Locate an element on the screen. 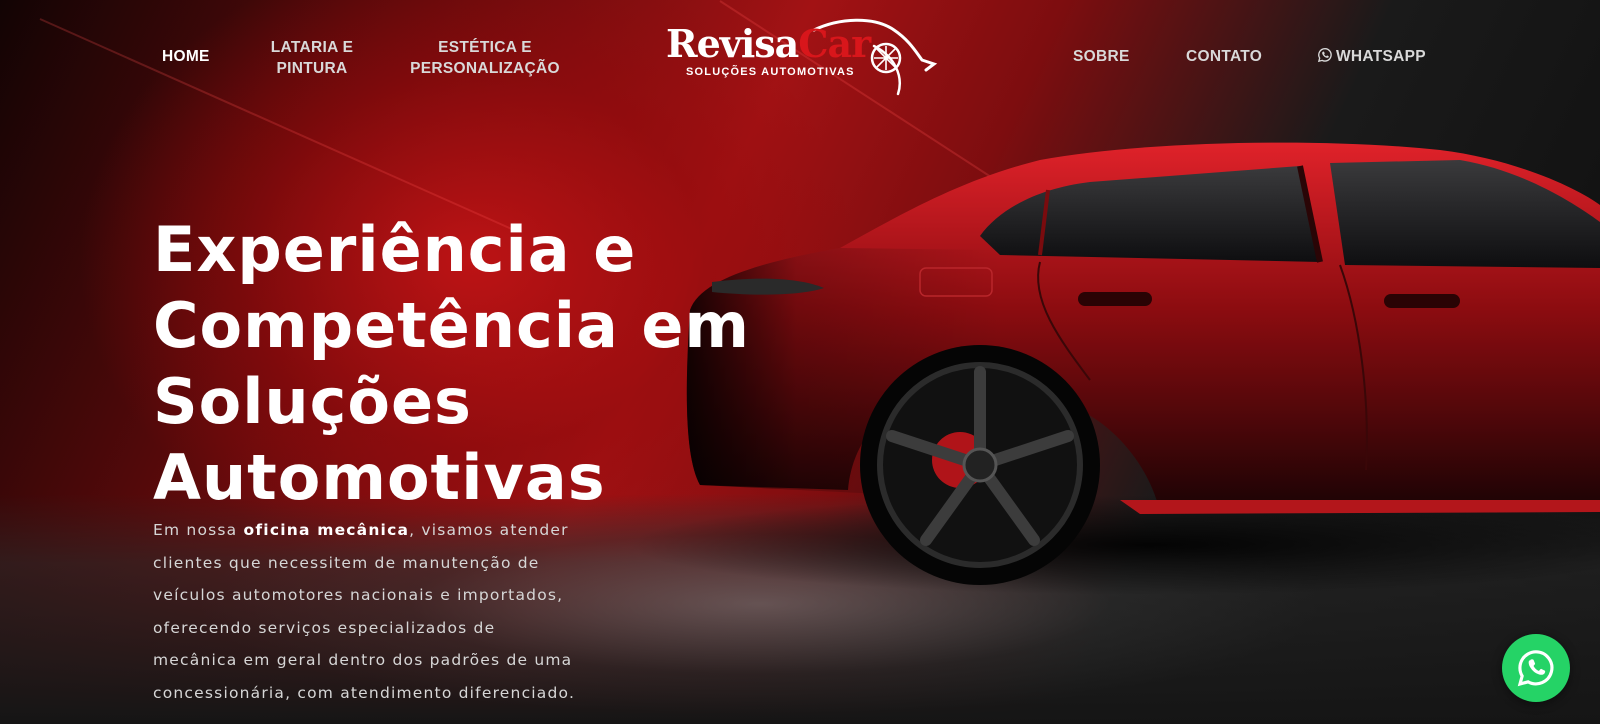  logo-part2: Car is located at coordinates (834, 43).